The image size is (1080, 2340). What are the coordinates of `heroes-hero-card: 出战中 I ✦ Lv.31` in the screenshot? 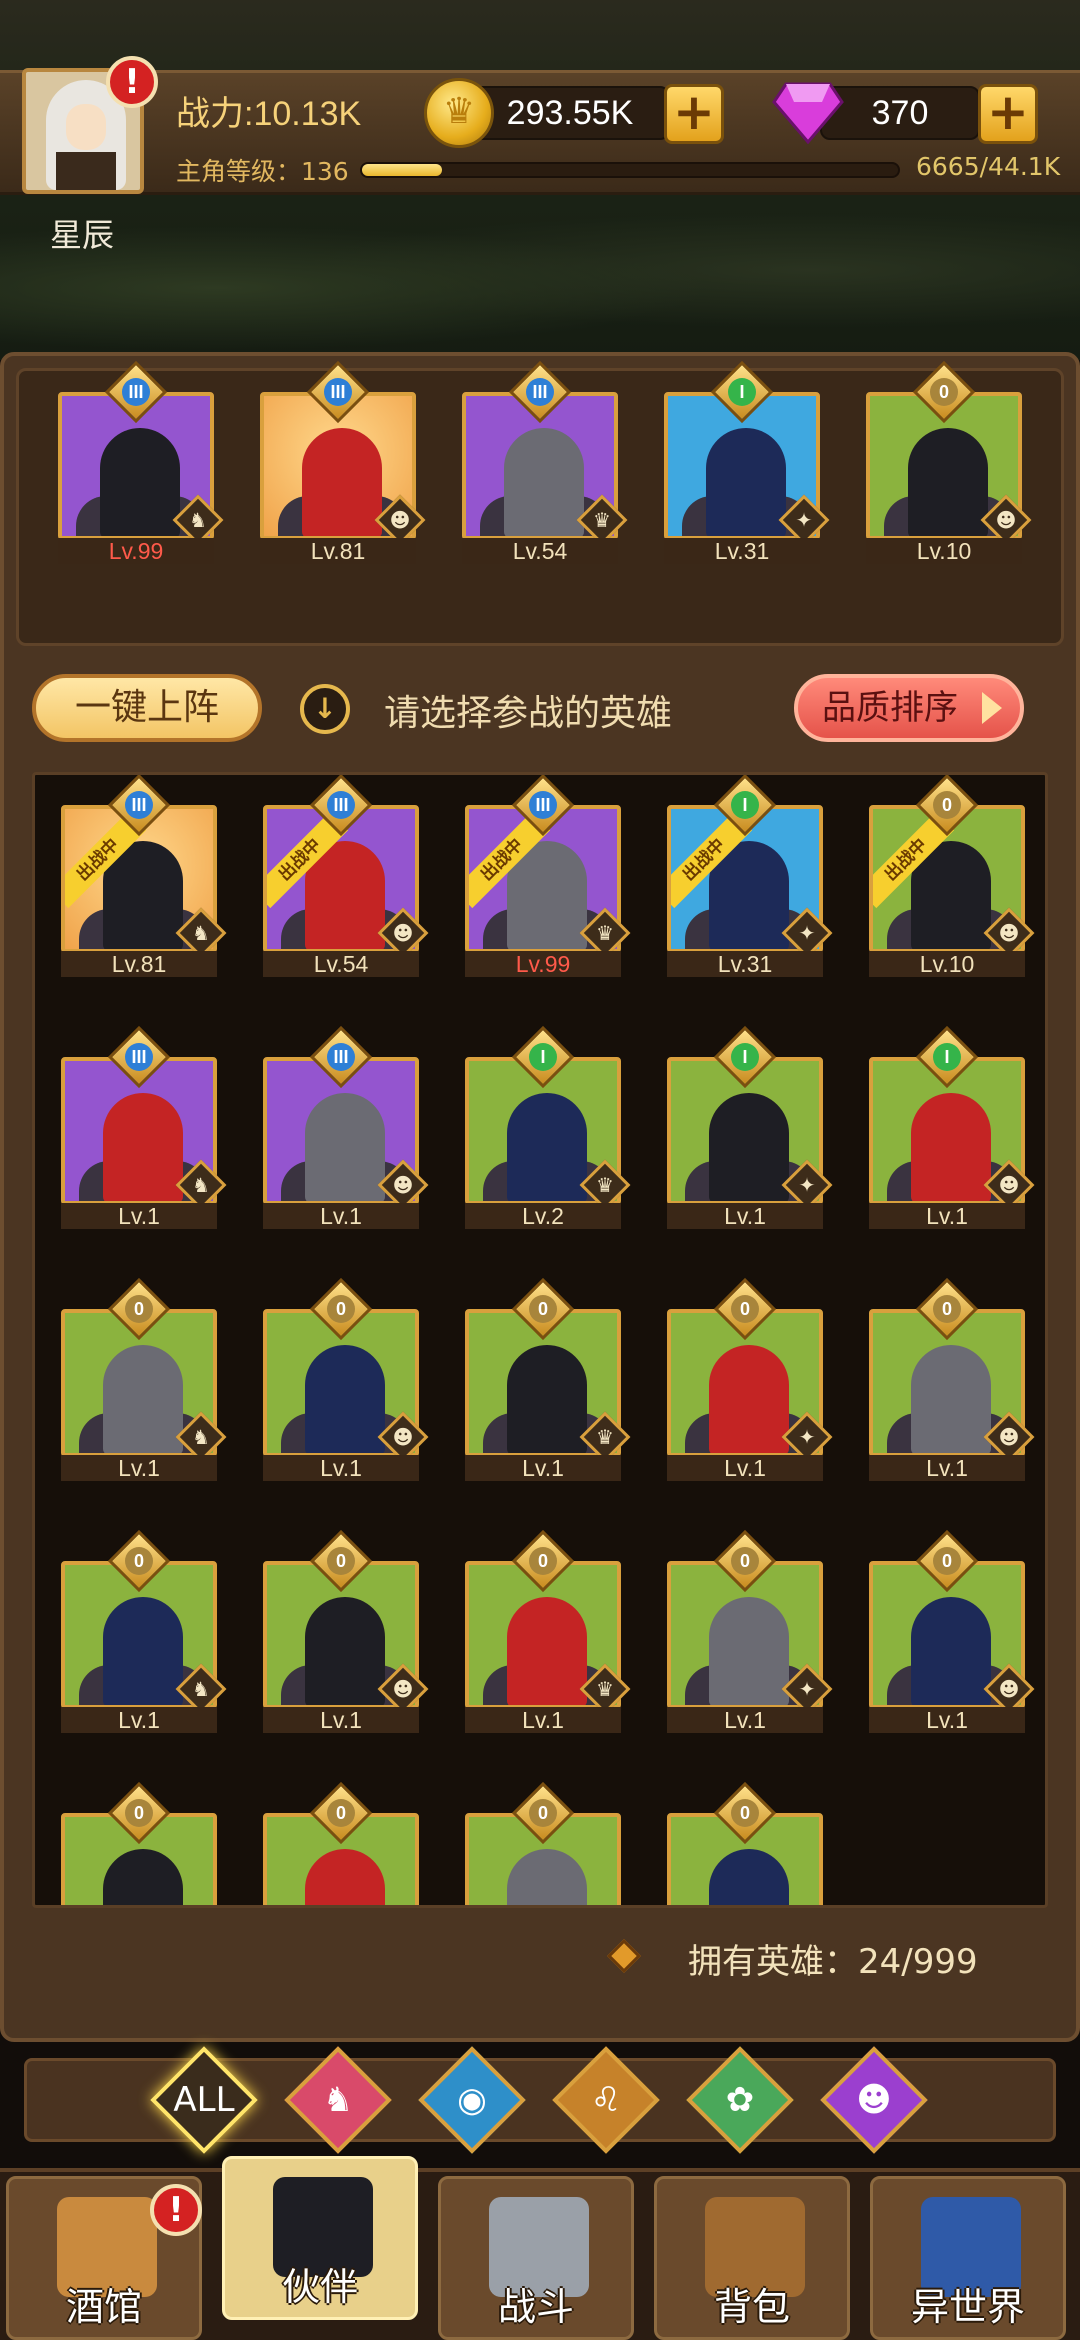 It's located at (750, 876).